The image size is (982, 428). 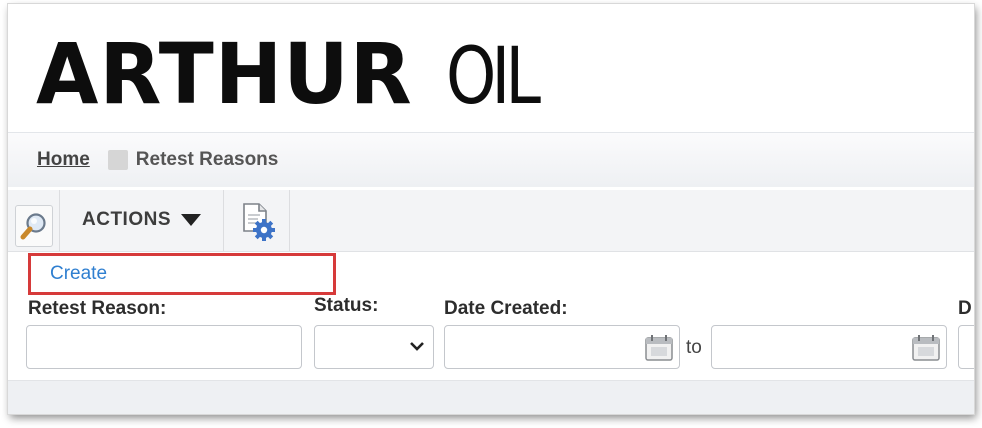 I want to click on breadcrumb-current-page: Retest Reasons, so click(x=207, y=159).